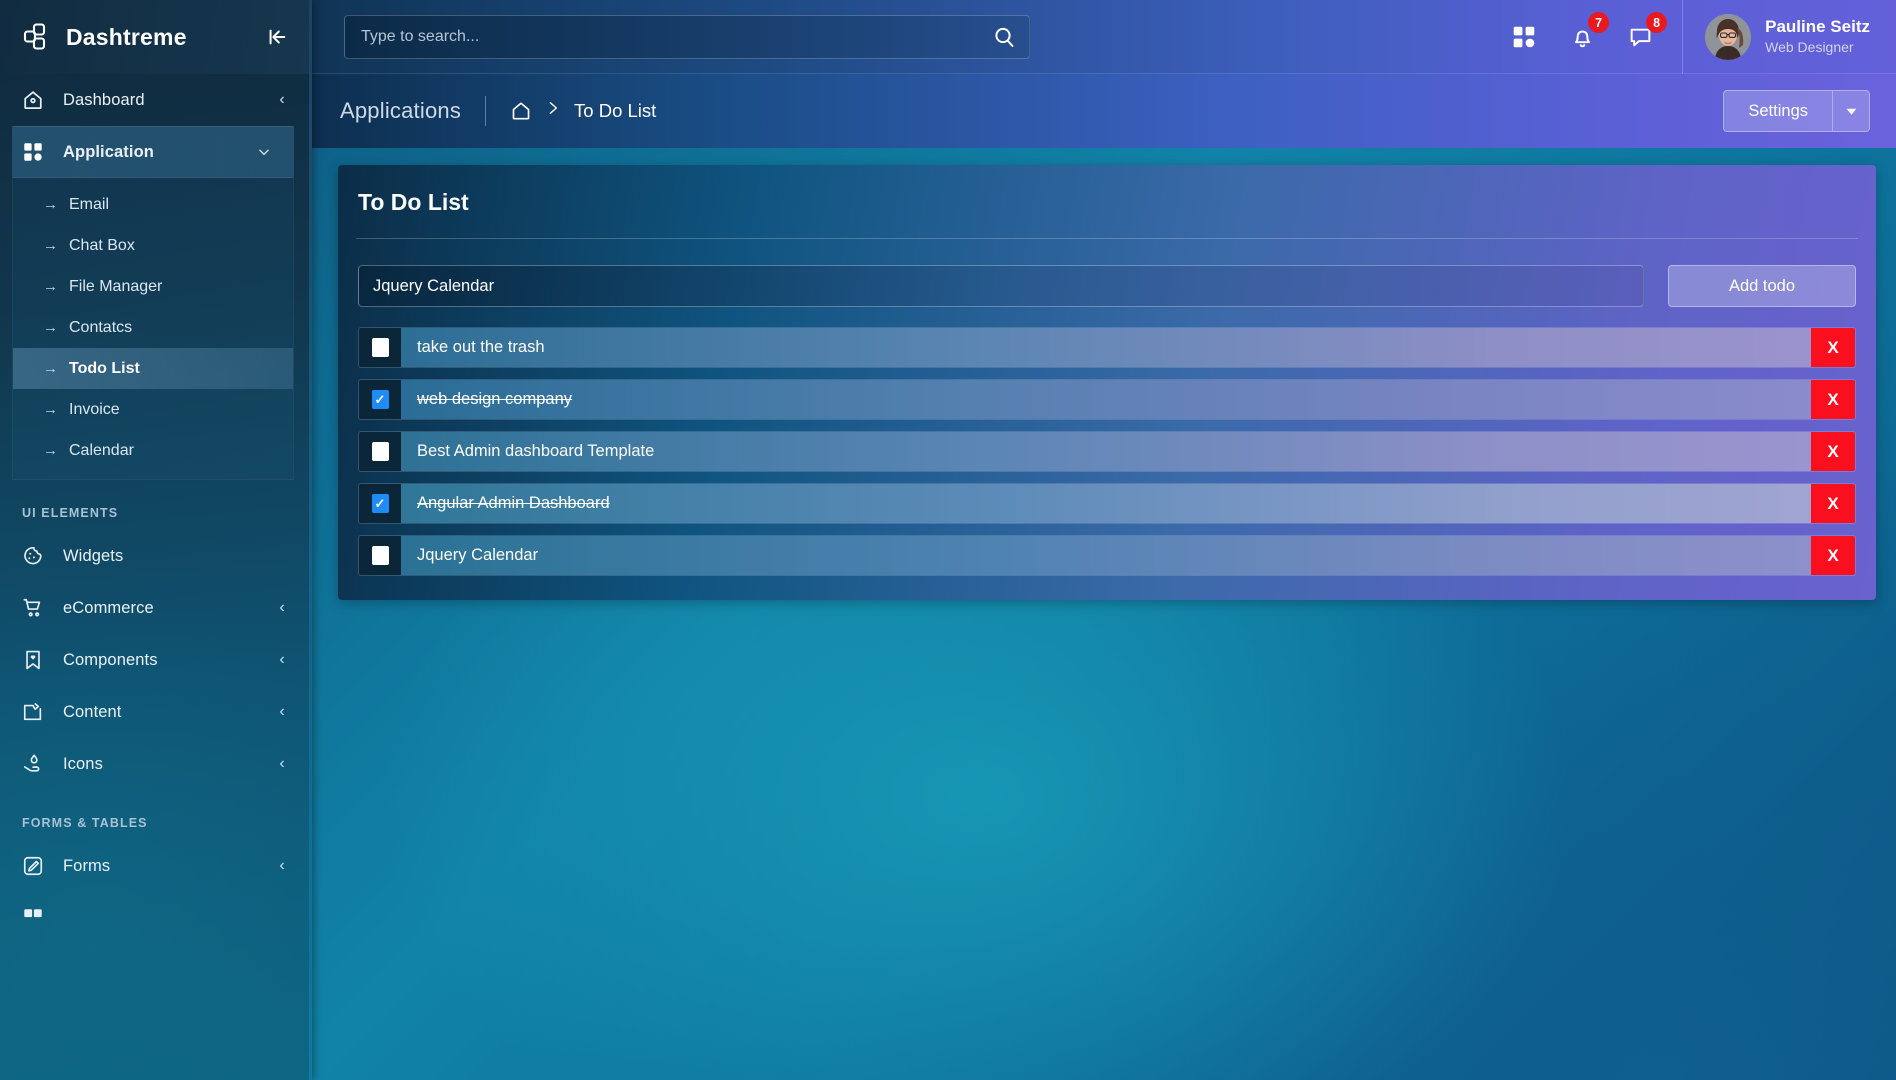  I want to click on sidebar-subitem-label: Calendar, so click(101, 450).